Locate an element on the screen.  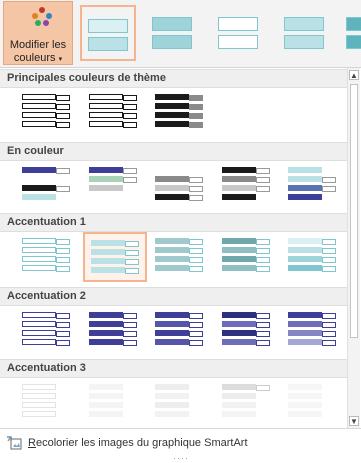
resize-grip: ···· is located at coordinates (181, 458).